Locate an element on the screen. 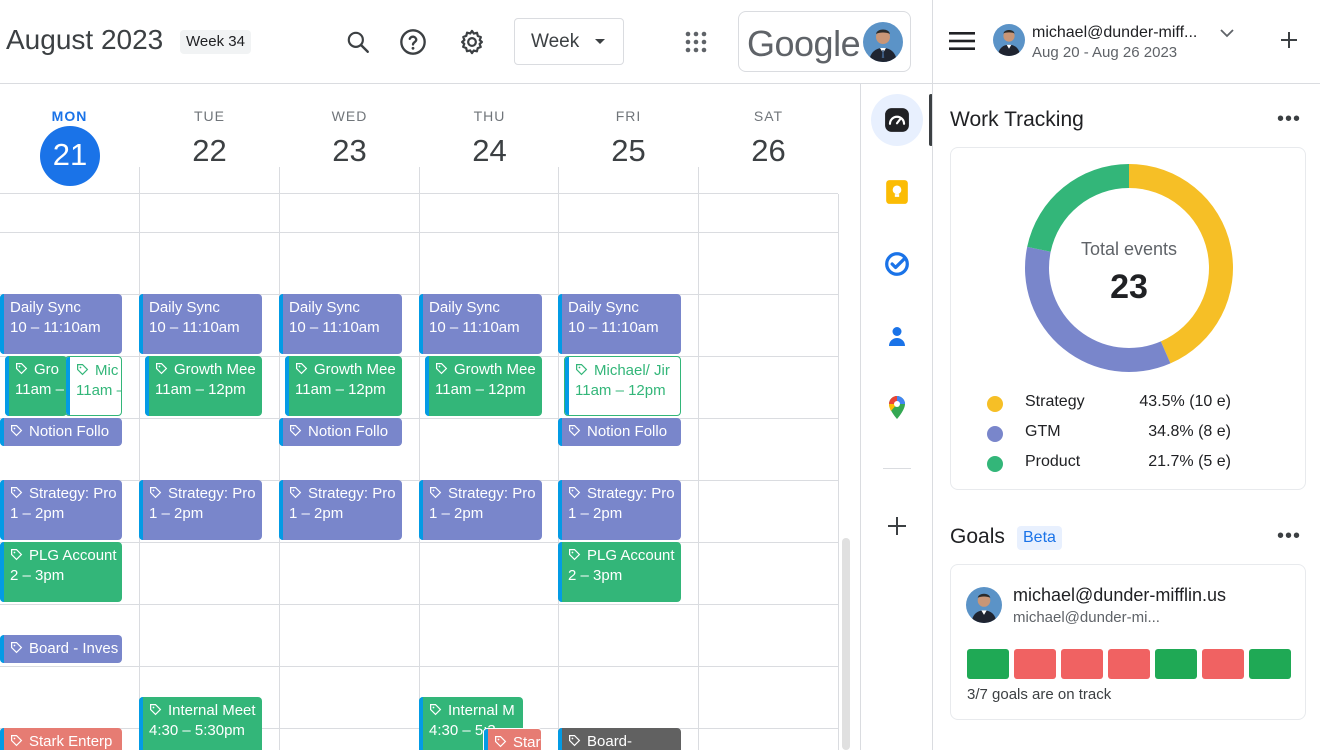 Image resolution: width=1320 pixels, height=750 pixels. day-header-thu: THU 24 is located at coordinates (489, 139).